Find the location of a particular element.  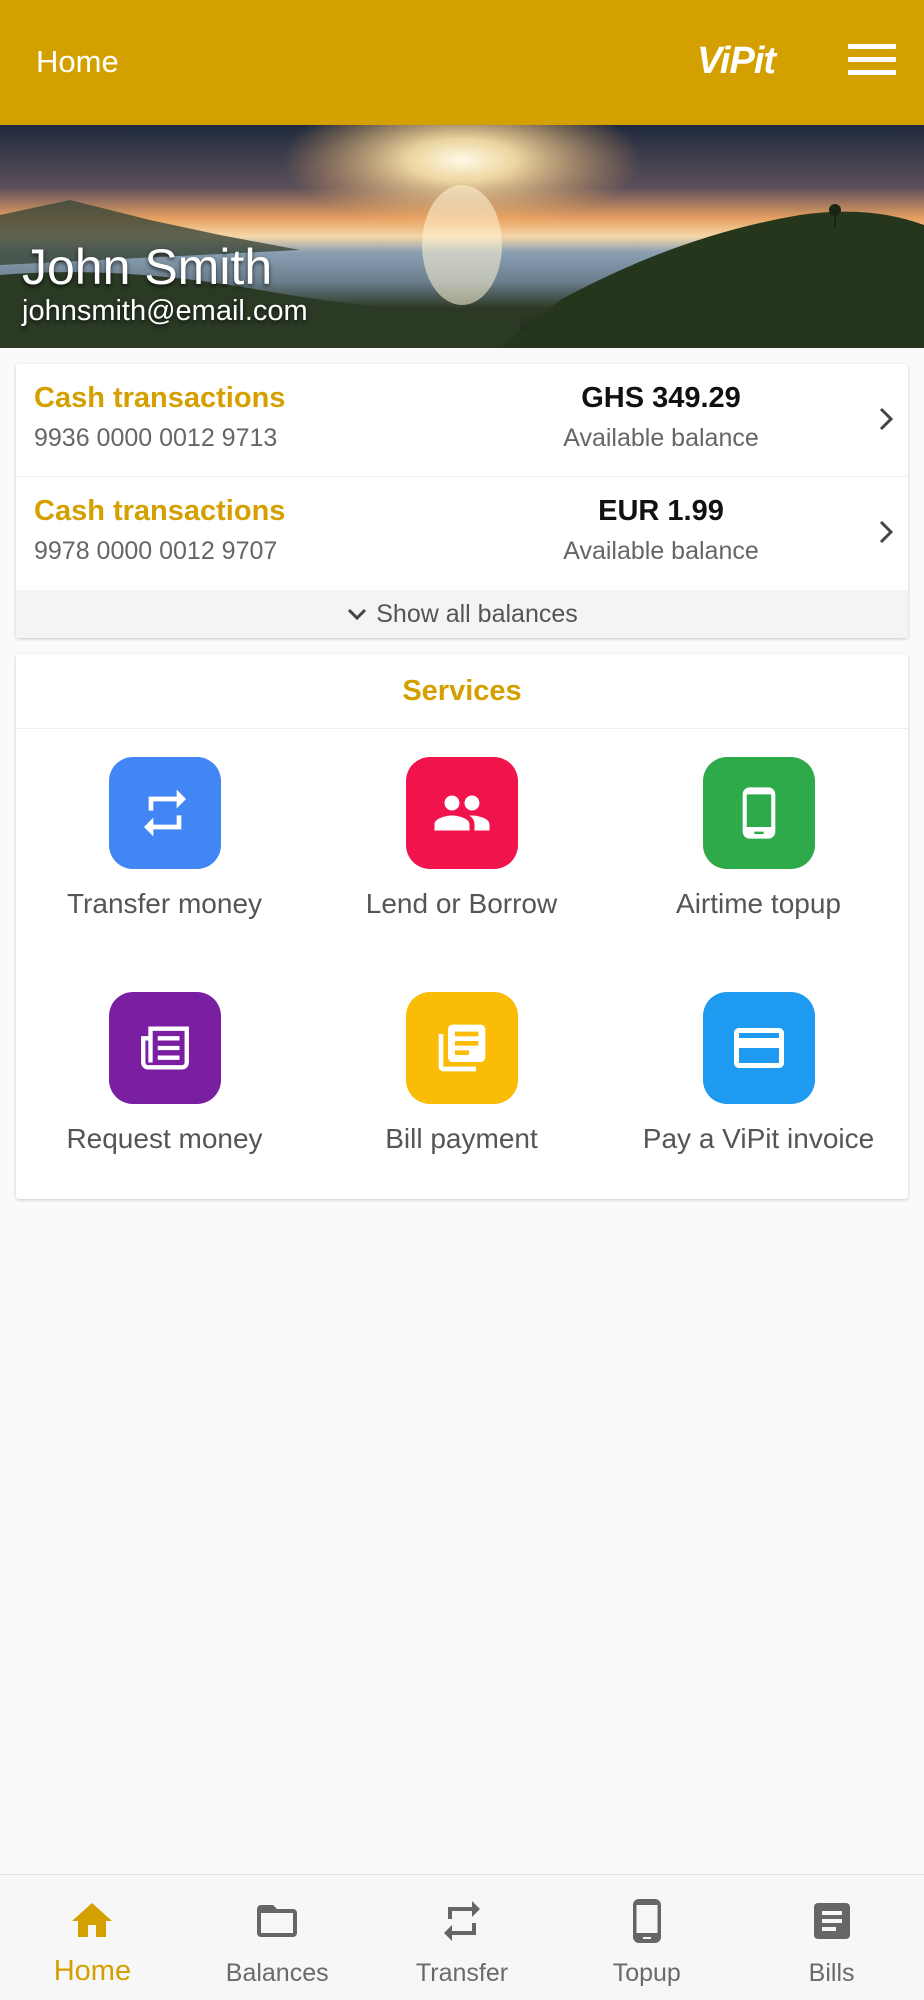

nav-label: Topup is located at coordinates (646, 1973).